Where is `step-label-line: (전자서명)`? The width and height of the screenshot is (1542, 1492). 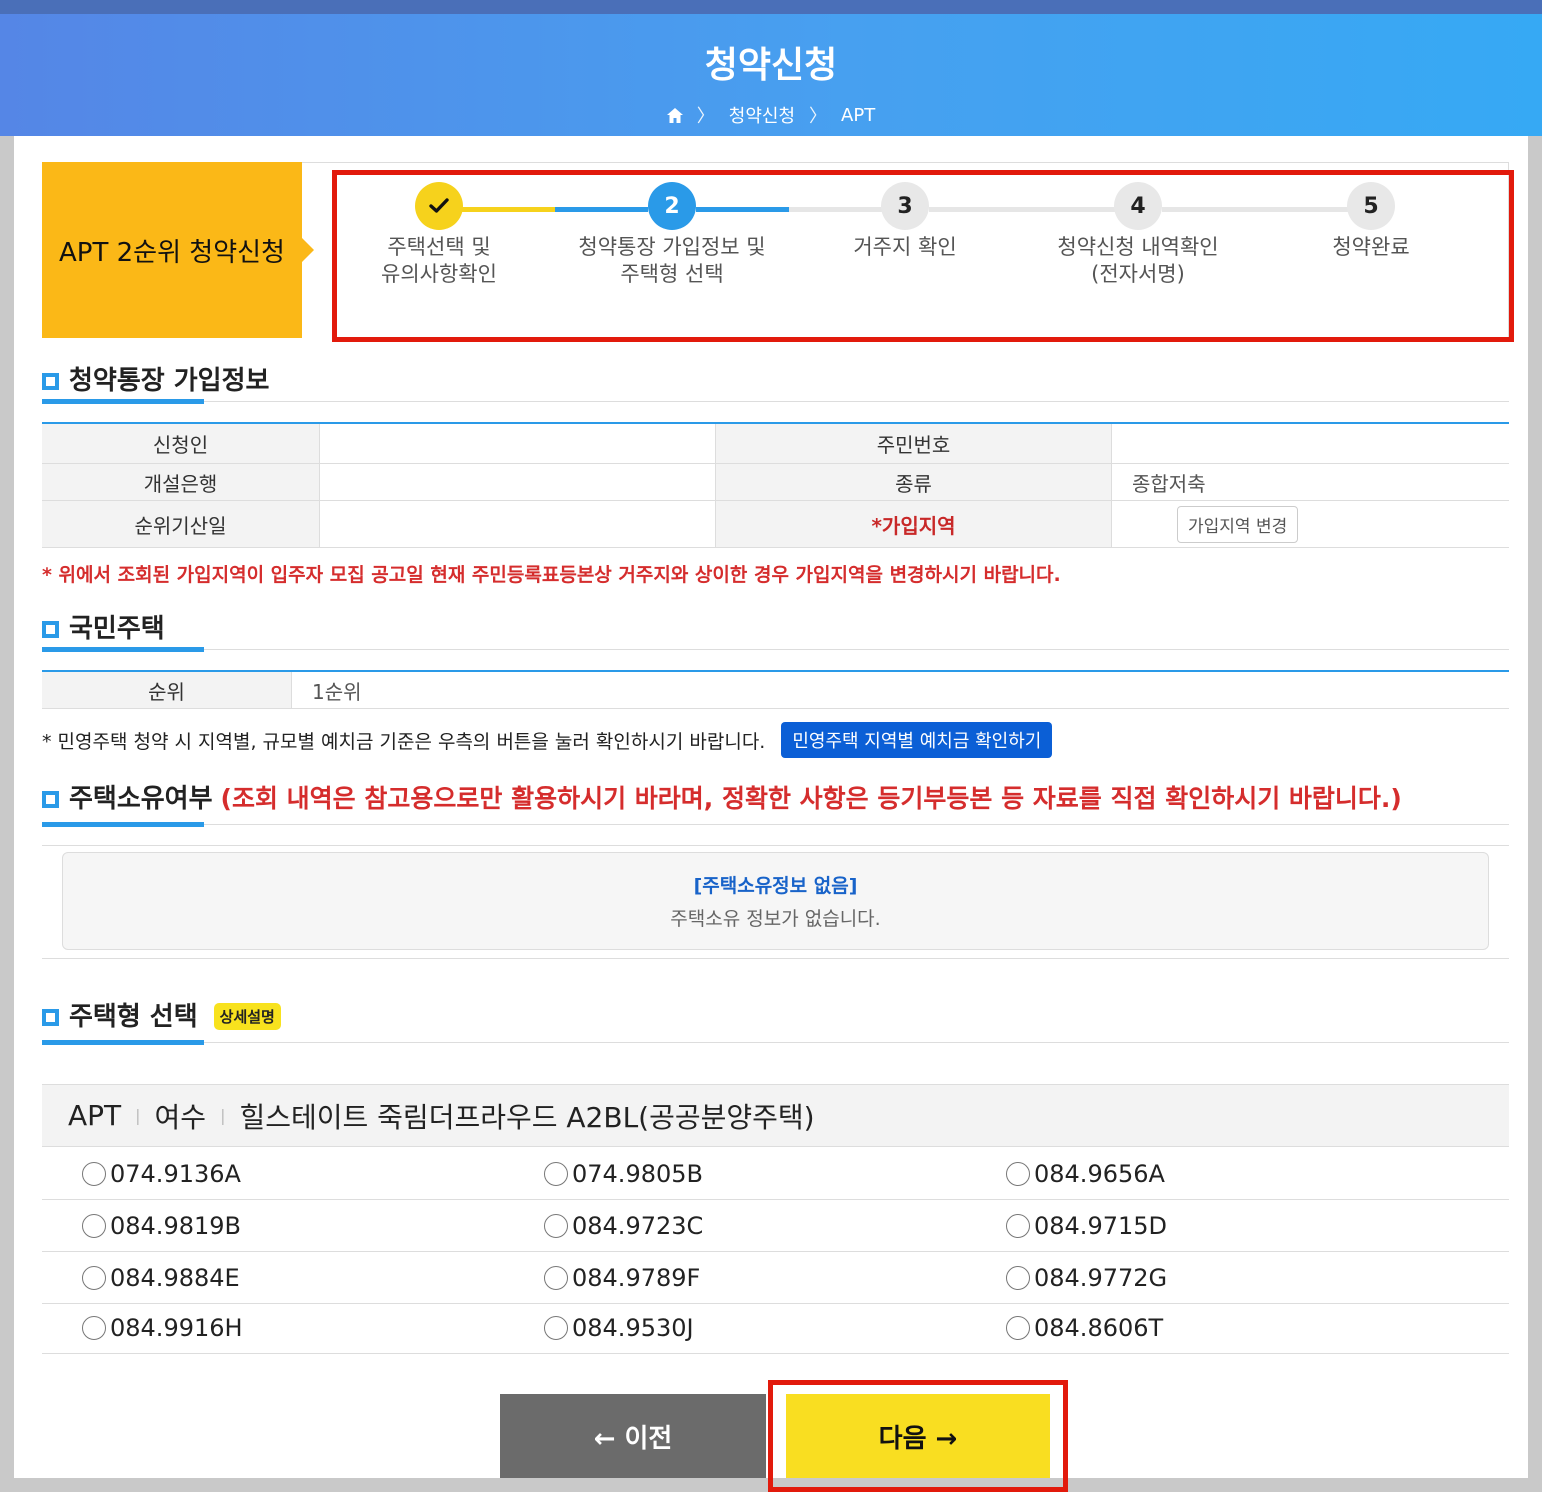
step-label-line: (전자서명) is located at coordinates (1138, 274).